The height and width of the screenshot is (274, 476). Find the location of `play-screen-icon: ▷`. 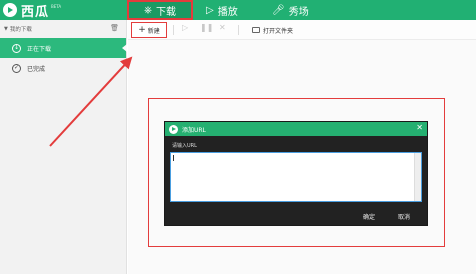

play-screen-icon: ▷ is located at coordinates (210, 10).